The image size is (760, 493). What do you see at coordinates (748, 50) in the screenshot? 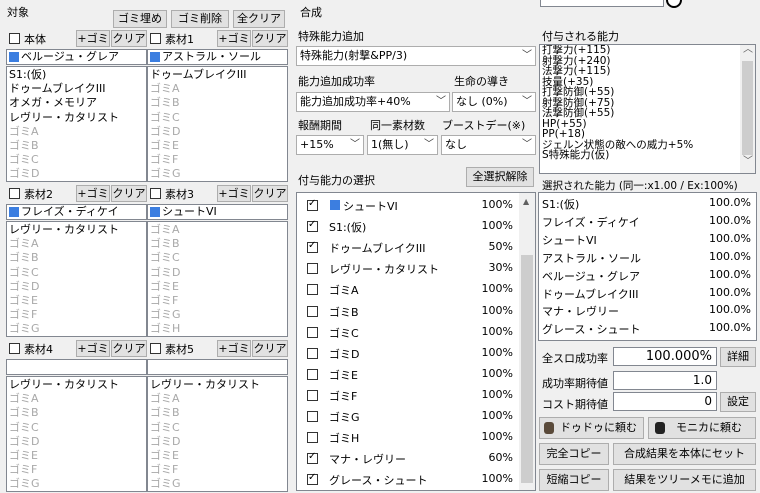
I see `chevron-up-icon: ︿` at bounding box center [748, 50].